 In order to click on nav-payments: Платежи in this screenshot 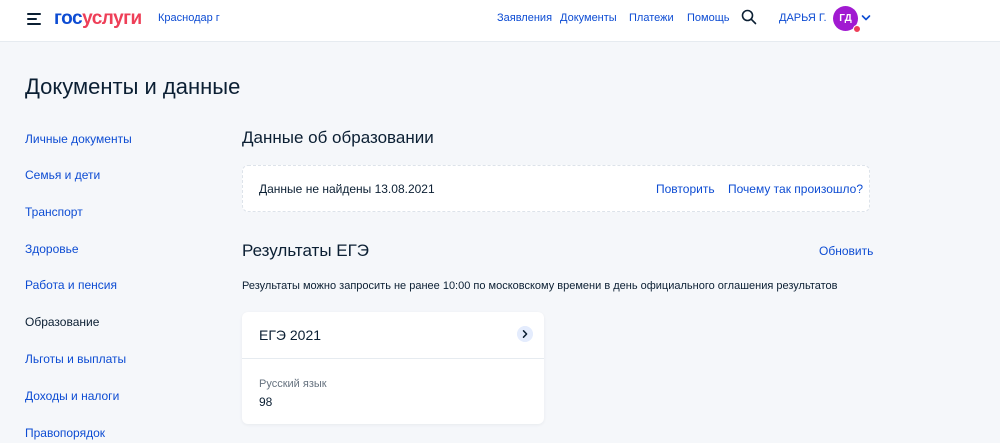, I will do `click(651, 18)`.